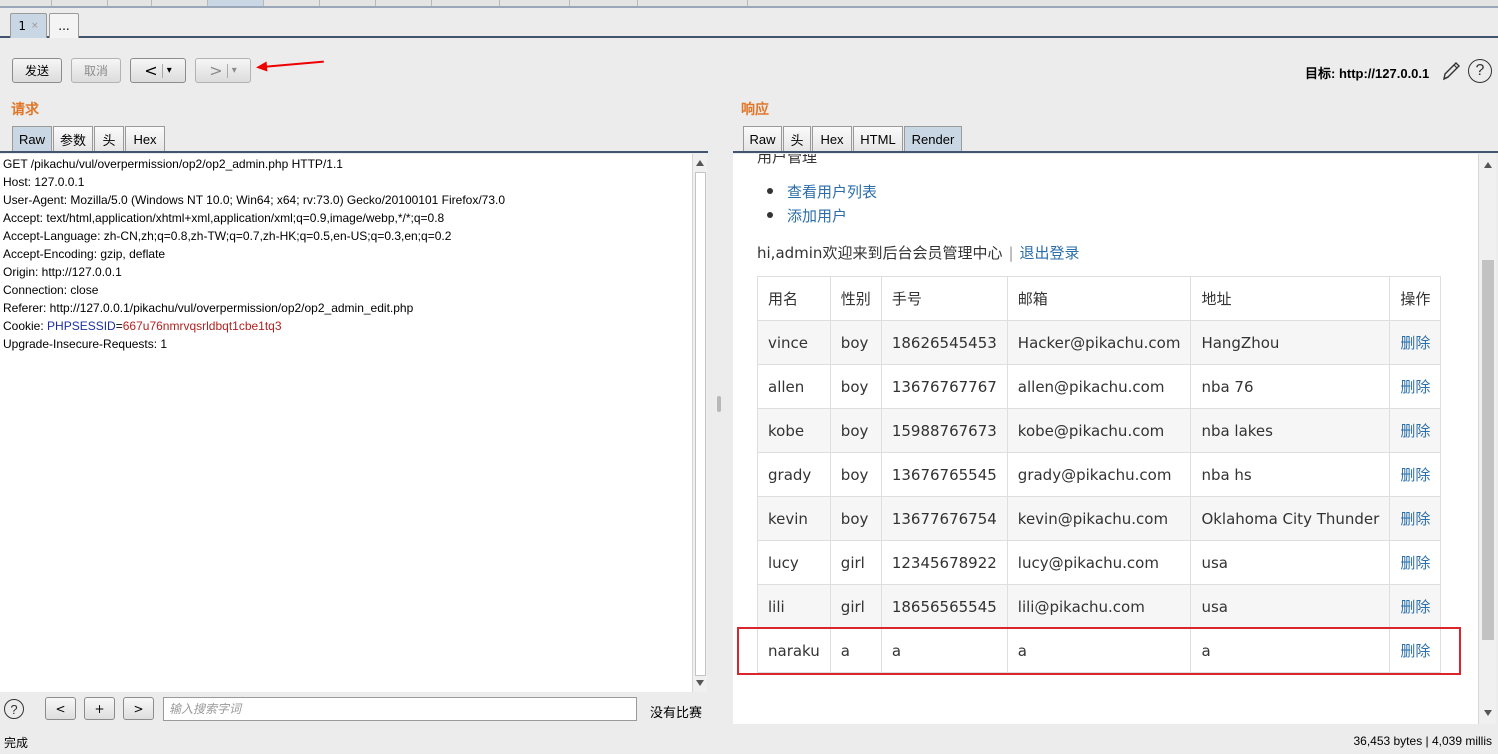  What do you see at coordinates (794, 518) in the screenshot?
I see `cell-username: kevin` at bounding box center [794, 518].